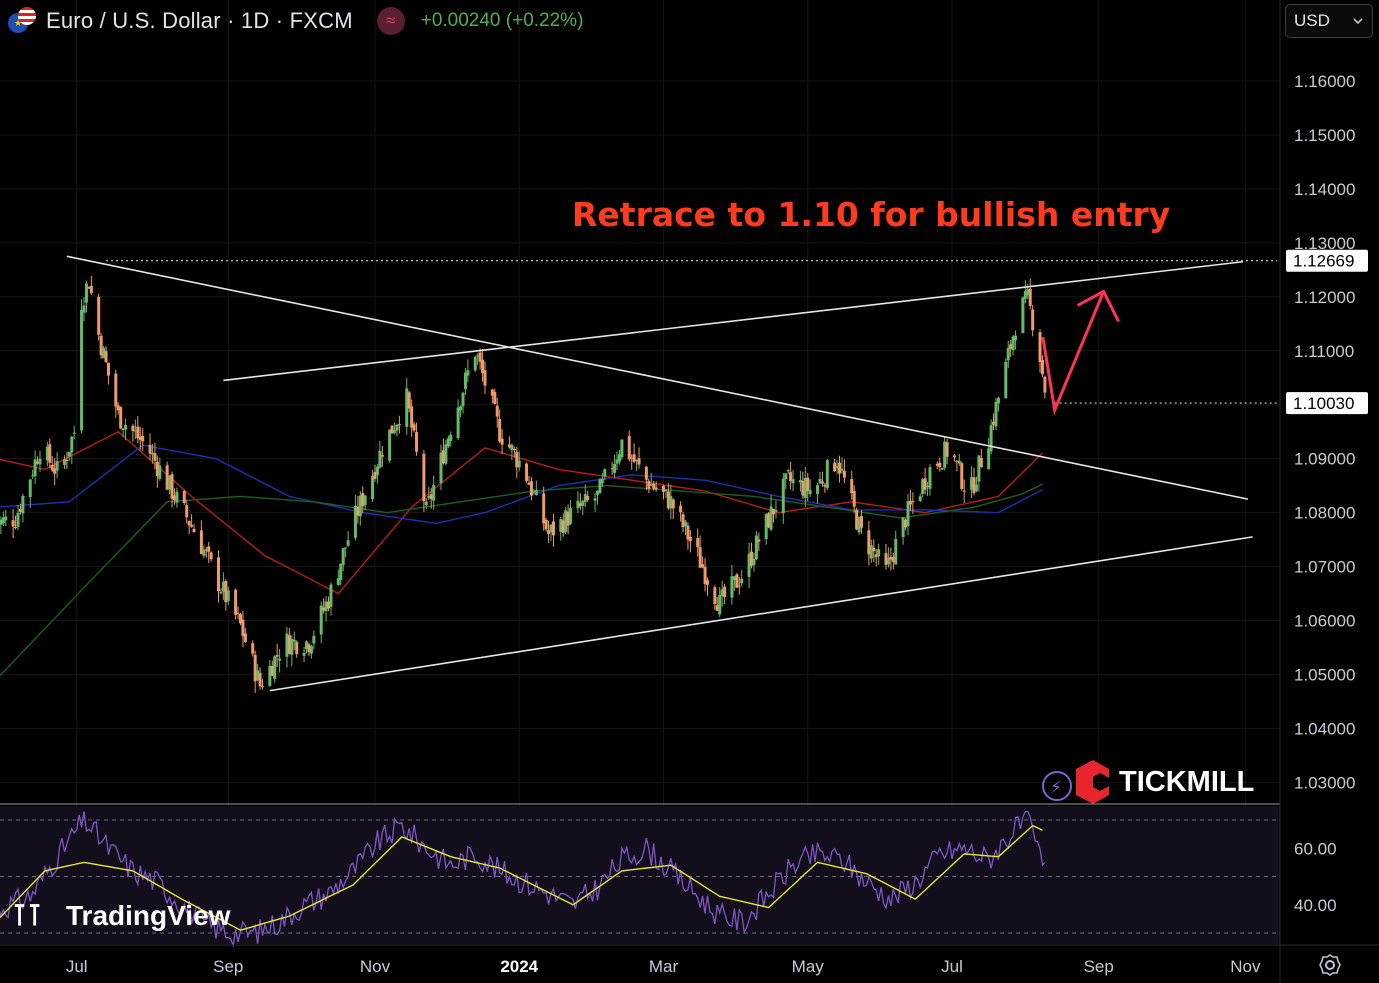 This screenshot has width=1379, height=983. Describe the element at coordinates (1323, 261) in the screenshot. I see `price-level-label: 1.12669` at that location.